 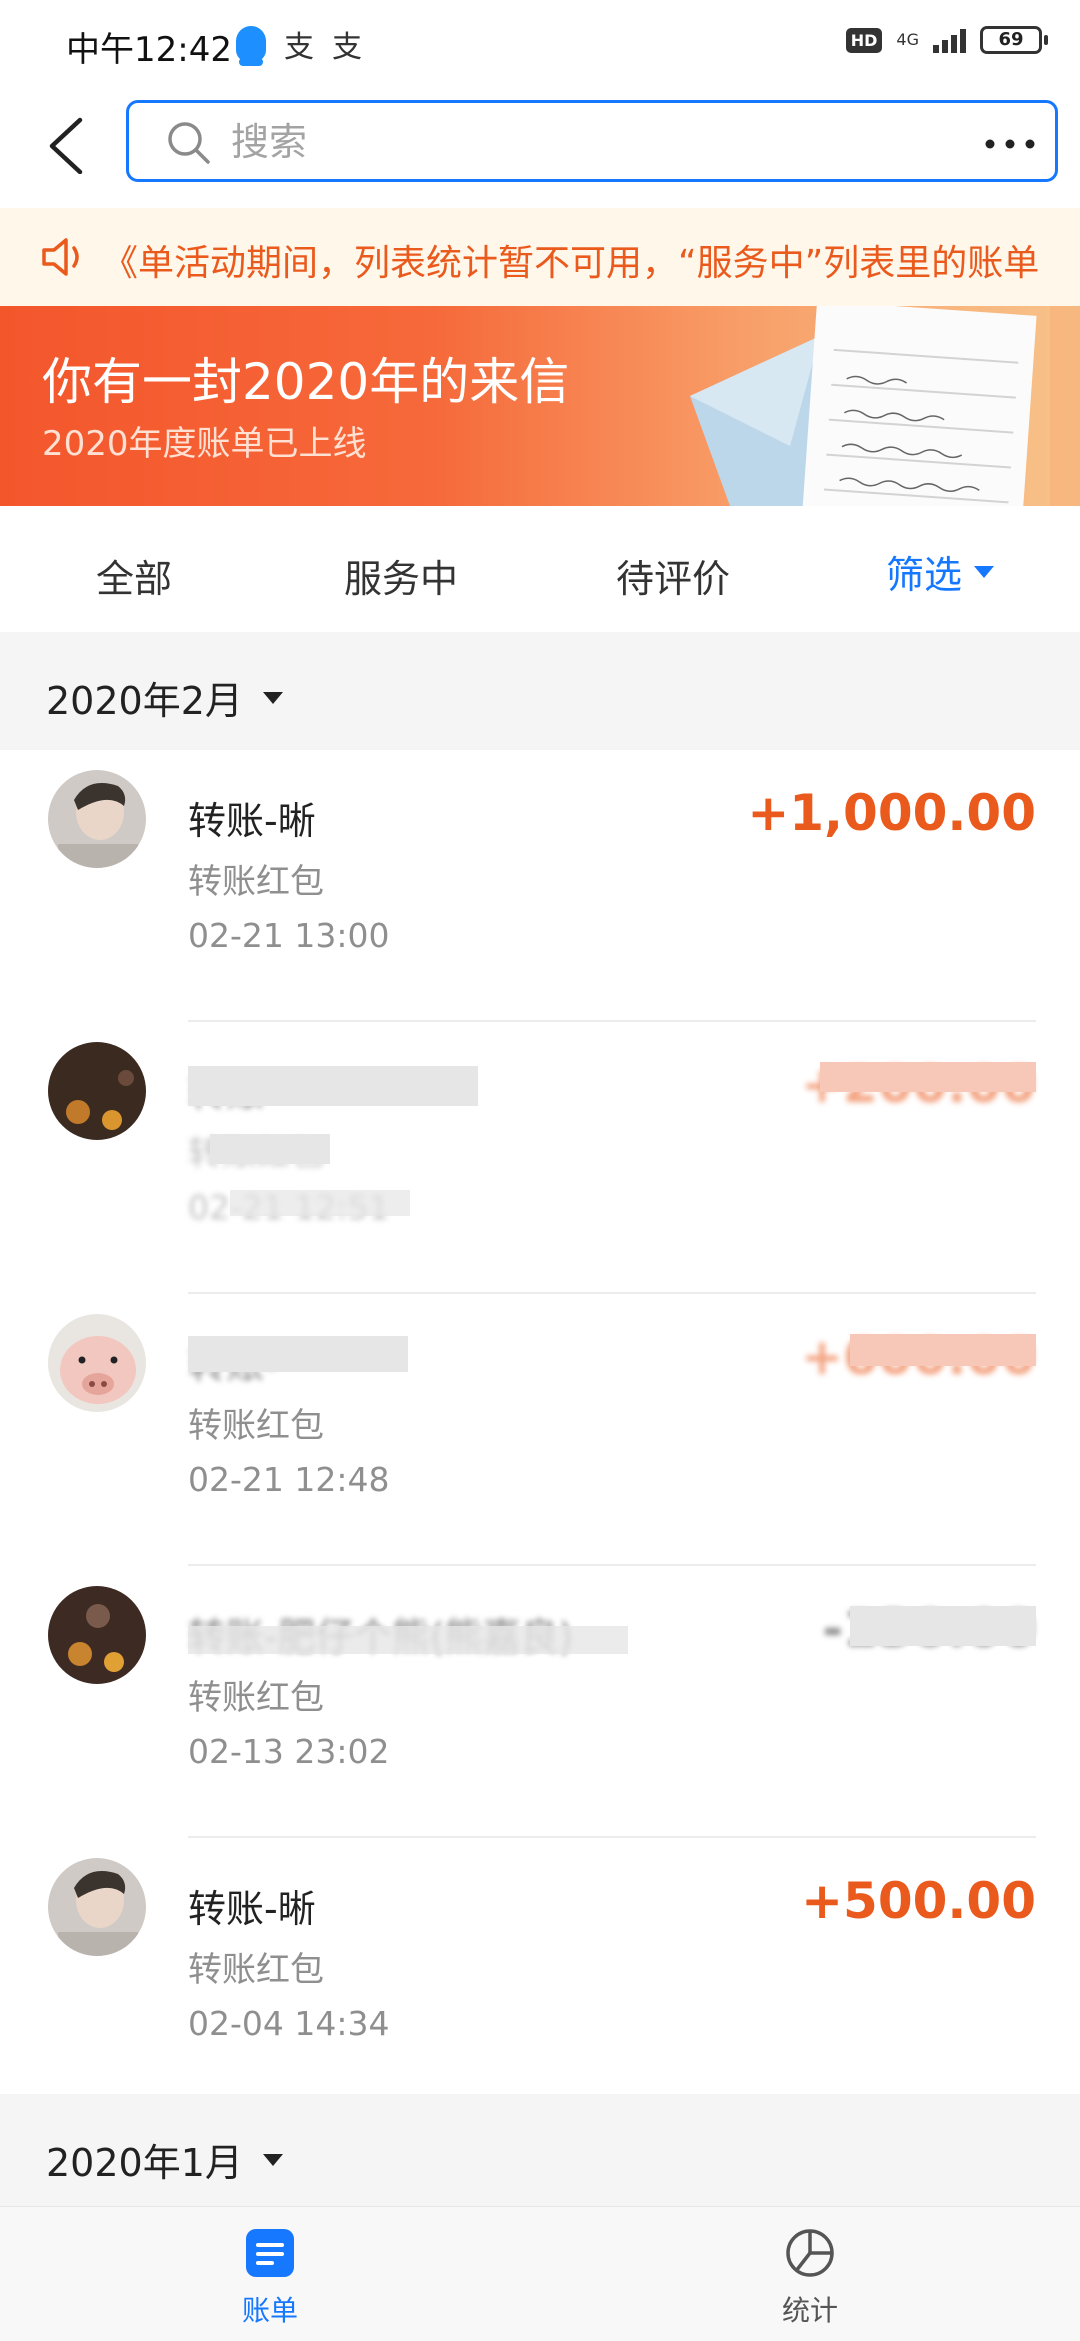 What do you see at coordinates (809, 2310) in the screenshot?
I see `nav-stats-label: 统计` at bounding box center [809, 2310].